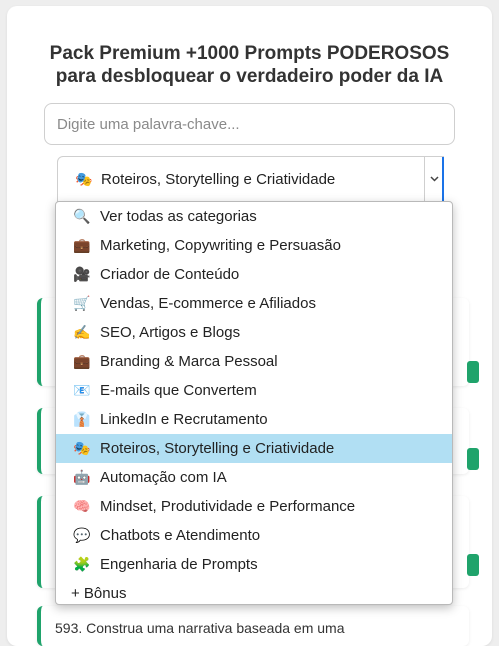  Describe the element at coordinates (178, 216) in the screenshot. I see `option-label: Ver todas as categorias` at that location.